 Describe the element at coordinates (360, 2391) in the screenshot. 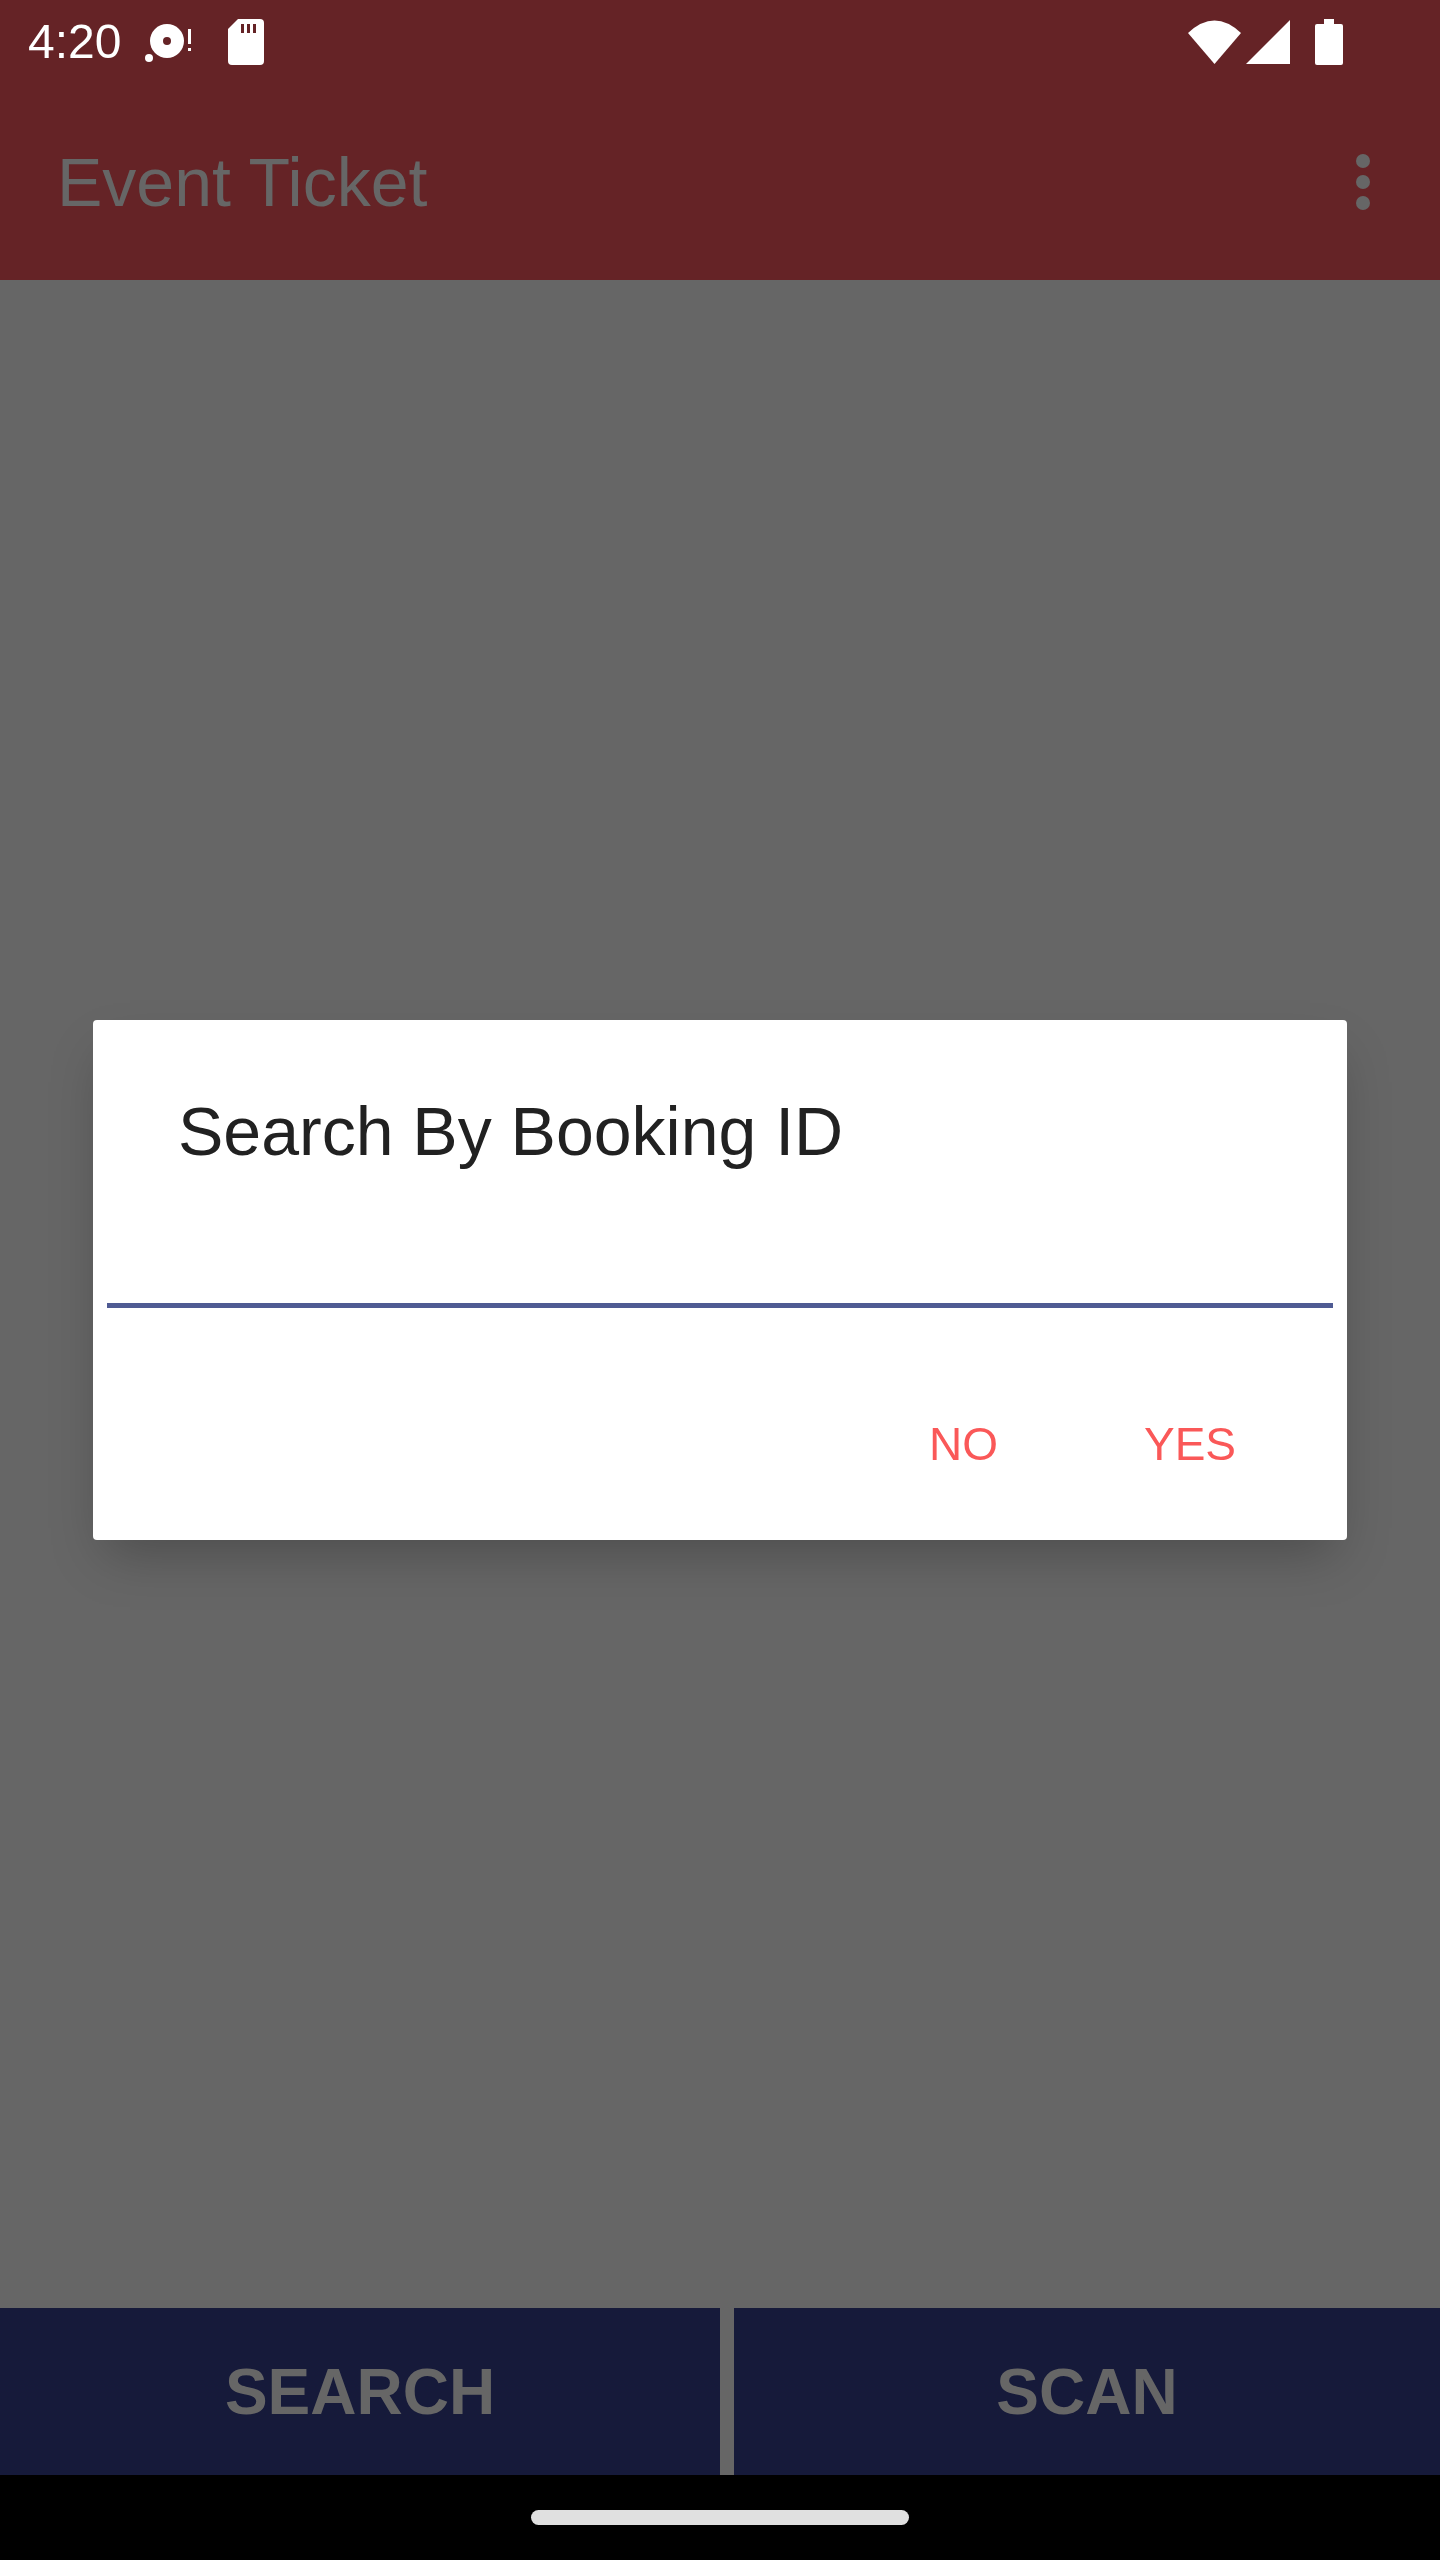

I see `search-tab-button: SEARCH` at that location.